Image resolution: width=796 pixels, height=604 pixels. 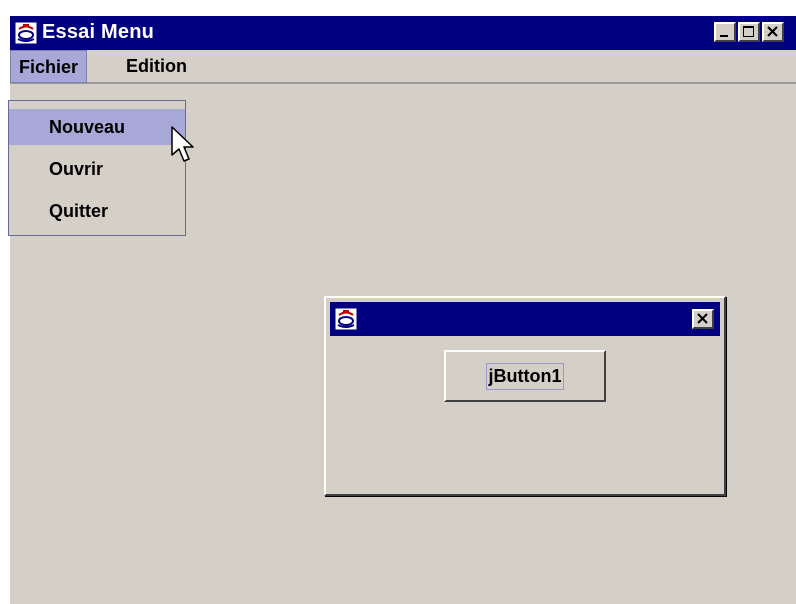 I want to click on internal-frame-title-bar, so click(x=525, y=319).